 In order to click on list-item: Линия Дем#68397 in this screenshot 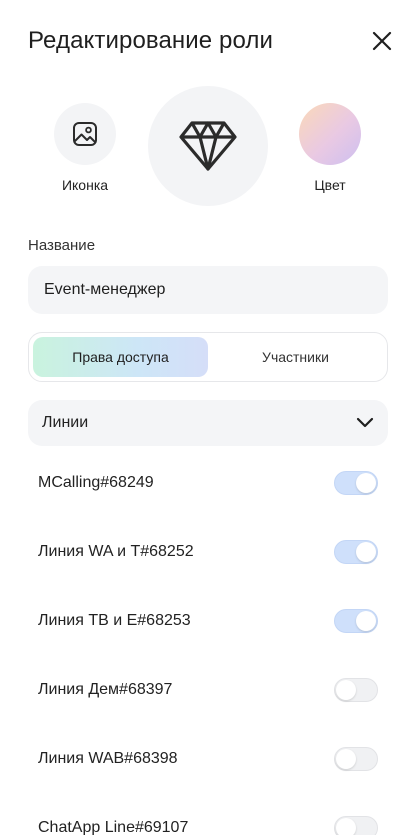, I will do `click(210, 689)`.